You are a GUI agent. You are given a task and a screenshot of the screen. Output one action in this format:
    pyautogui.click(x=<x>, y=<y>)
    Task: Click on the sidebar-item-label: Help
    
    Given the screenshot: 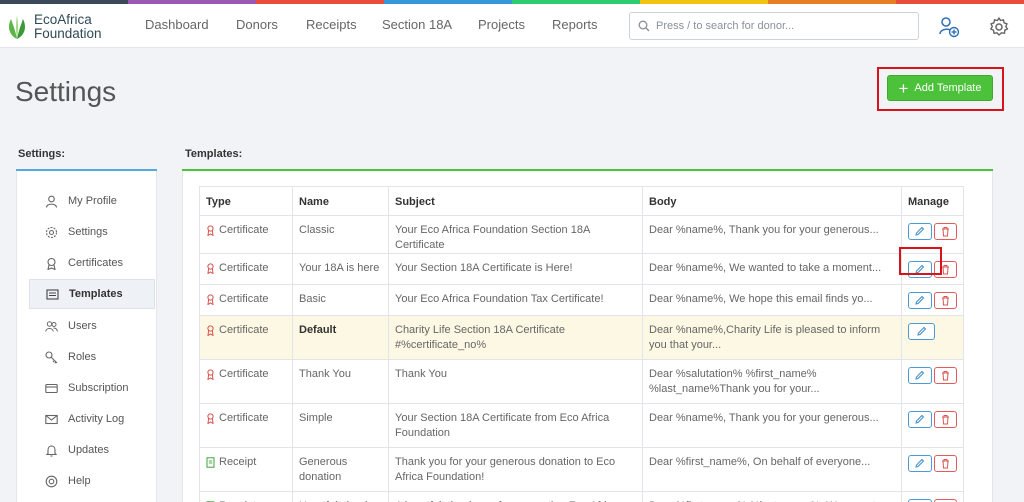 What is the action you would take?
    pyautogui.click(x=79, y=481)
    